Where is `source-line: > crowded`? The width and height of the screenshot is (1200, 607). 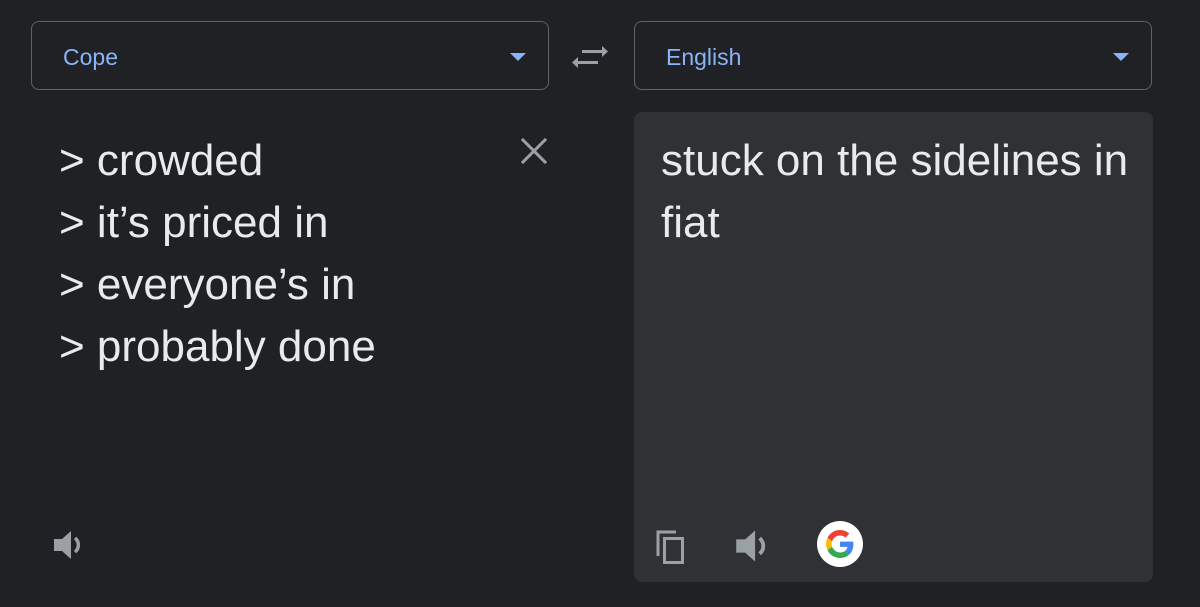
source-line: > crowded is located at coordinates (161, 160).